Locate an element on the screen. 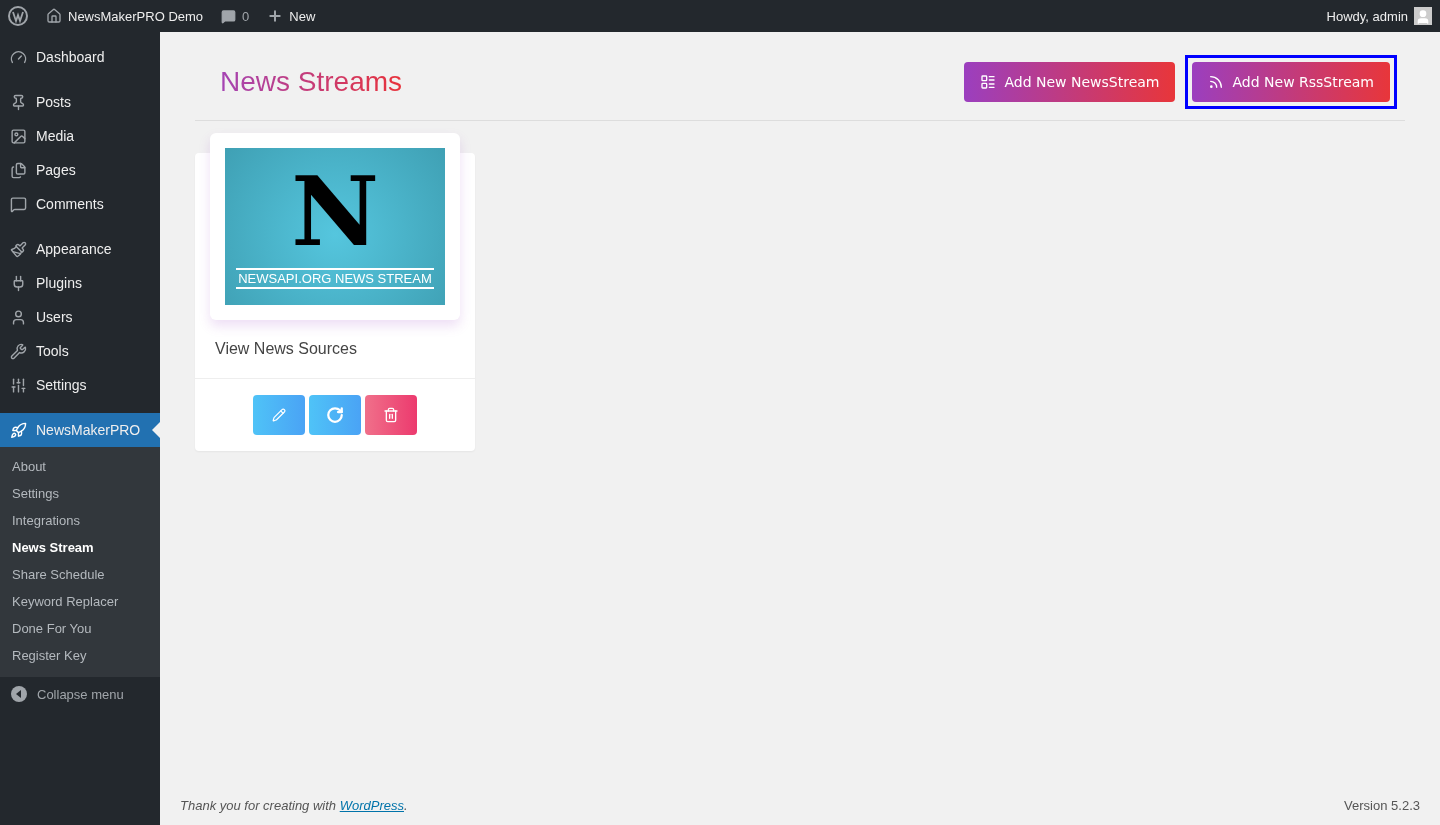 This screenshot has width=1440, height=825. wordpress-logo-icon is located at coordinates (18, 16).